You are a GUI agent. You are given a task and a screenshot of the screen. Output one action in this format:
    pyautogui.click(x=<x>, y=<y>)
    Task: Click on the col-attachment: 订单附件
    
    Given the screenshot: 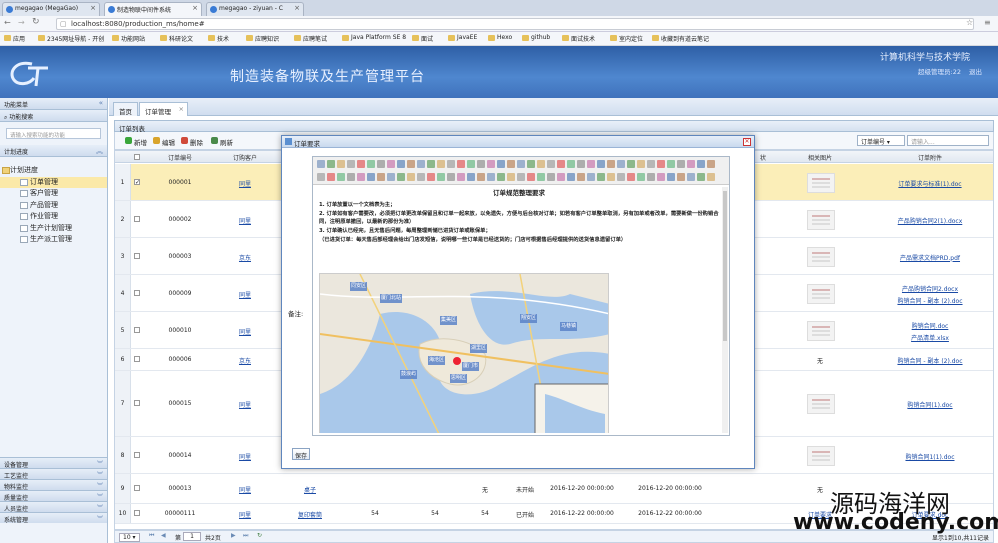 What is the action you would take?
    pyautogui.click(x=930, y=157)
    